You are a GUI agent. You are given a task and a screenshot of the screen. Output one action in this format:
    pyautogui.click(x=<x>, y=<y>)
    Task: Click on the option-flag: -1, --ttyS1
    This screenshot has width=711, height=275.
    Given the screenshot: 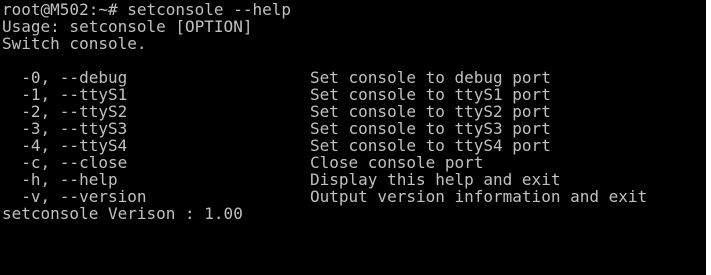 What is the action you would take?
    pyautogui.click(x=65, y=94)
    